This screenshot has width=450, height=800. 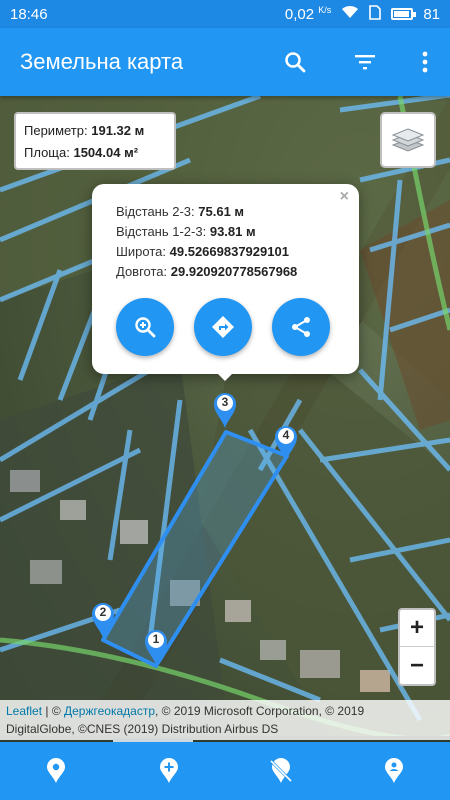 I want to click on layers-icon, so click(x=408, y=140).